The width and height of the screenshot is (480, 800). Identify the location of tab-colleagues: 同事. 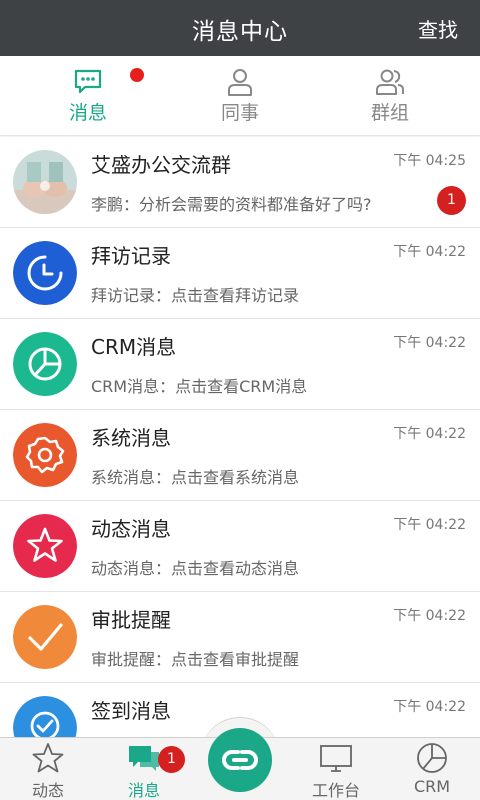
(240, 96).